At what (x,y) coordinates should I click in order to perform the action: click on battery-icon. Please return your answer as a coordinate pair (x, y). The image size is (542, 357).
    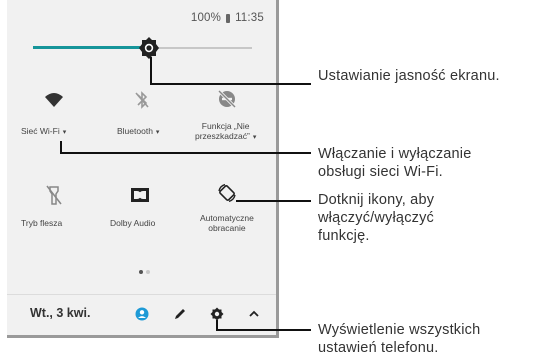
    Looking at the image, I should click on (228, 18).